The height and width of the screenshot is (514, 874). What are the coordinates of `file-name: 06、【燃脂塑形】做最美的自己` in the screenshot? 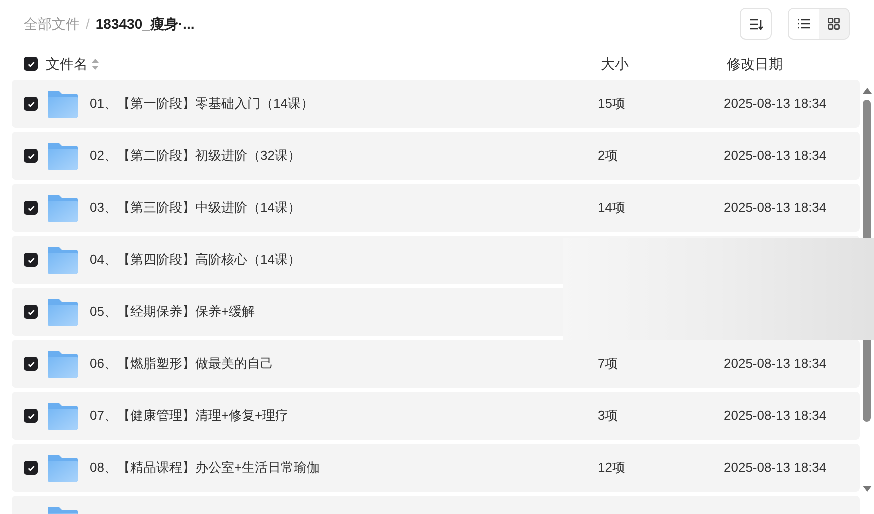 It's located at (182, 364).